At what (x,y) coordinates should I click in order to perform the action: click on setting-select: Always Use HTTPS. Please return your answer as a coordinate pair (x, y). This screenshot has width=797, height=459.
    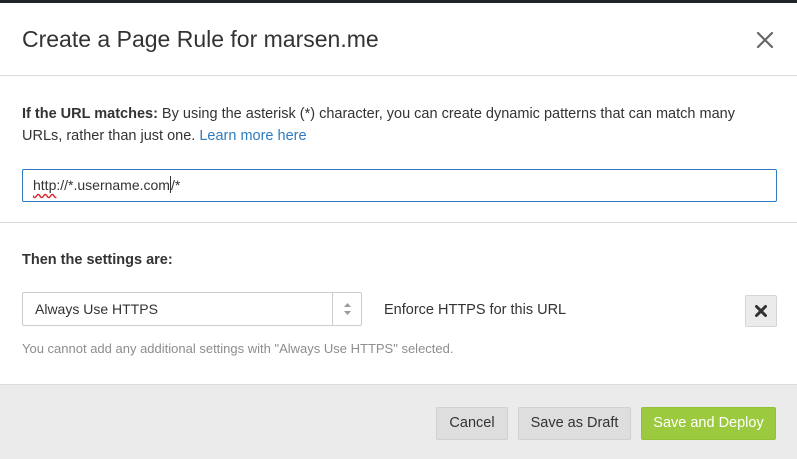
    Looking at the image, I should click on (192, 309).